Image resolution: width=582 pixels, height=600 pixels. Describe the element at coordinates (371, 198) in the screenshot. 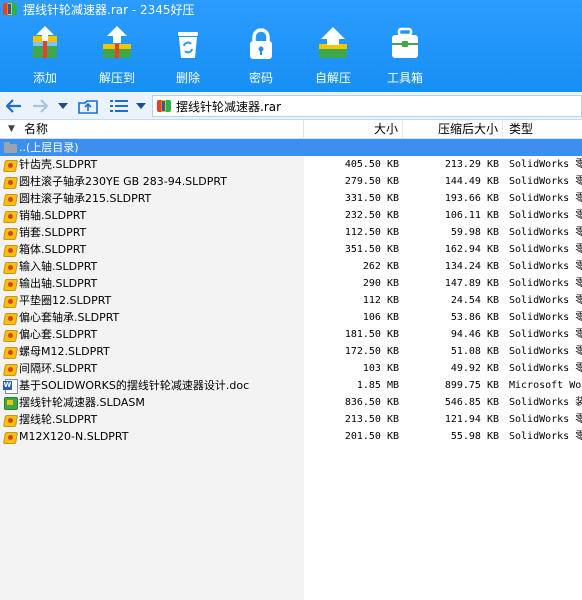

I see `file-size: 331.50 KB` at that location.